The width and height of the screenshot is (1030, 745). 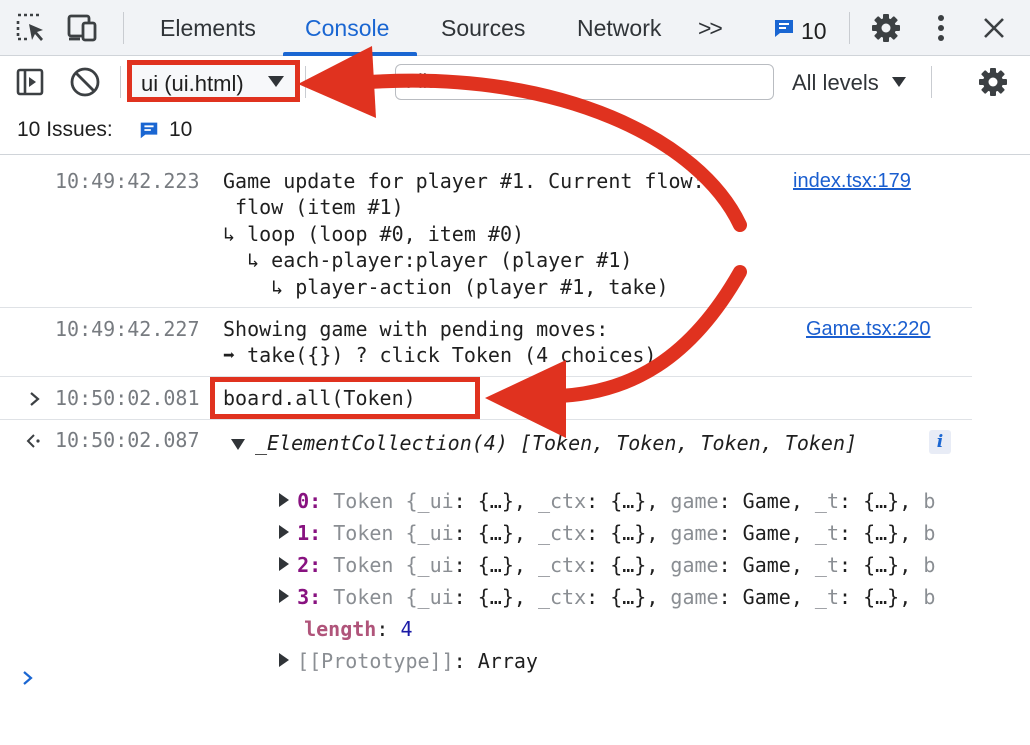 I want to click on arrow-head, so click(x=525, y=399).